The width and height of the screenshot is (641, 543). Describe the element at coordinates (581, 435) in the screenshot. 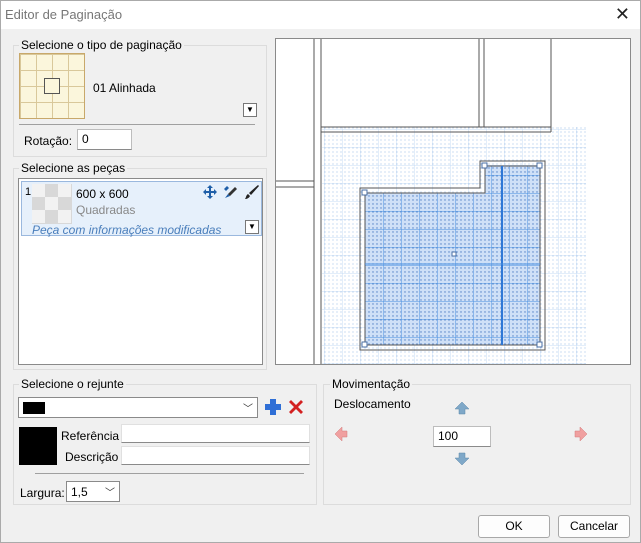

I see `arrow-right-icon` at that location.